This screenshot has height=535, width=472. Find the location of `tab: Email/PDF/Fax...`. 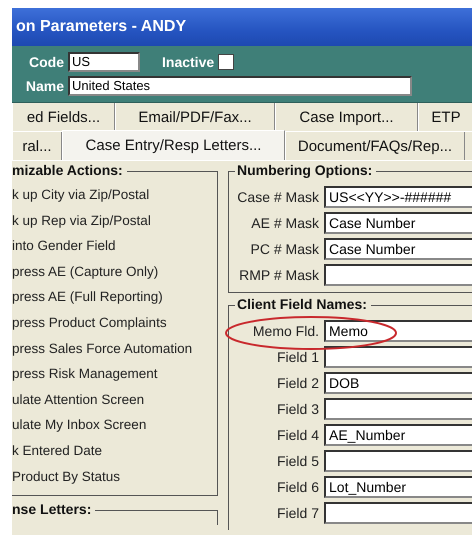

tab: Email/PDF/Fax... is located at coordinates (195, 117).